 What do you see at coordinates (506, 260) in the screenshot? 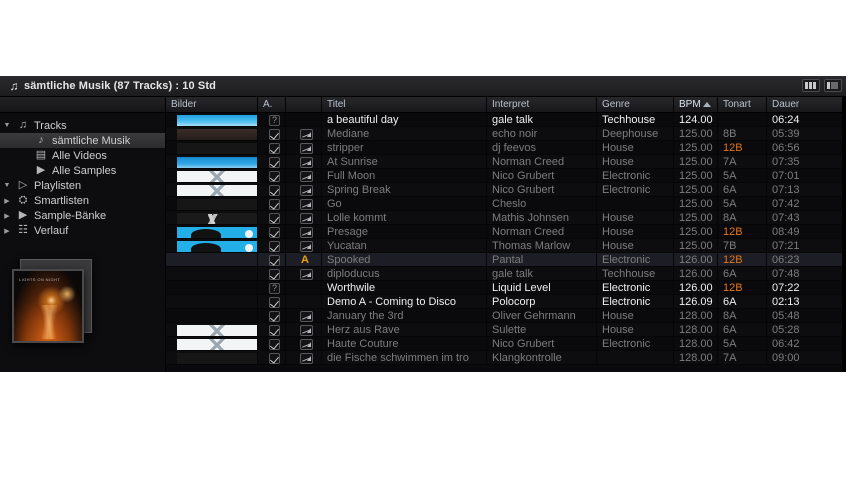
I see `table-row: A Spooked Pantal Electronic 126.00 12B 06:23` at bounding box center [506, 260].